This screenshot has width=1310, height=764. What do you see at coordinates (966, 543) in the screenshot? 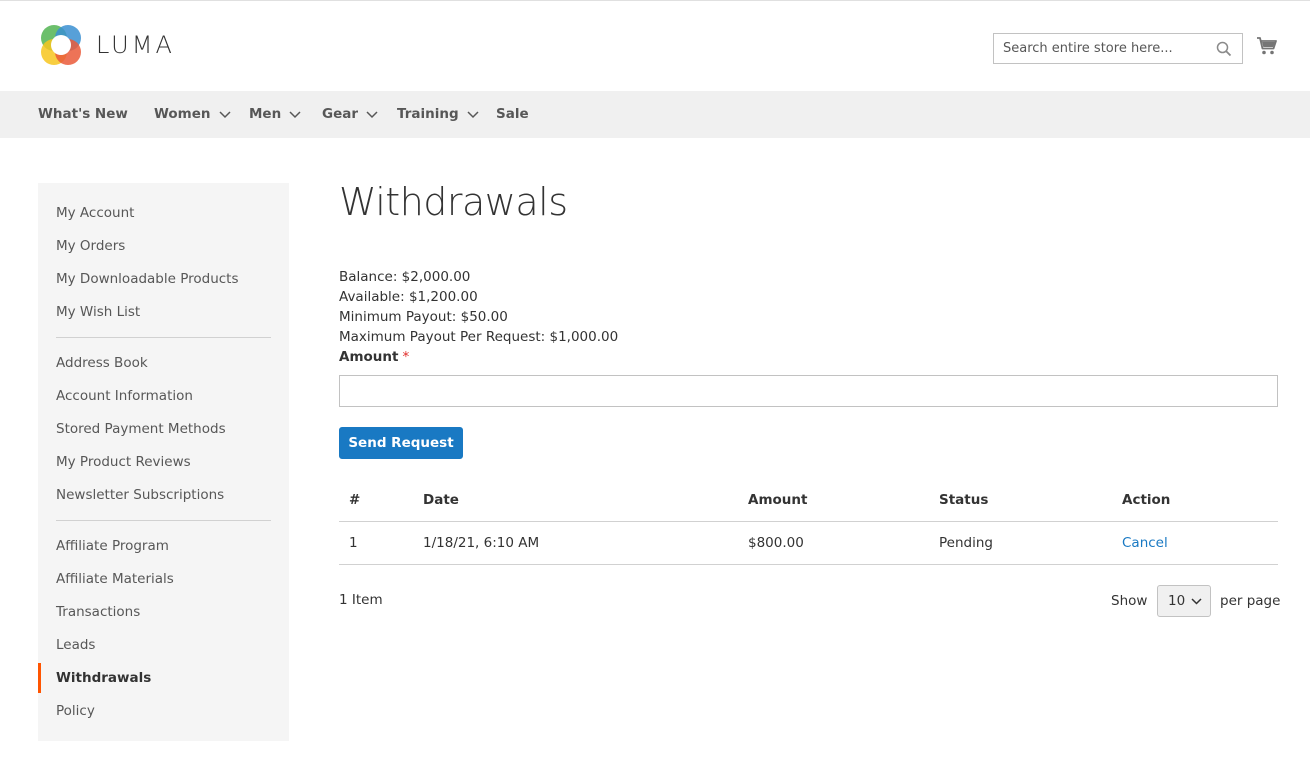
I see `cell-status: Pending` at bounding box center [966, 543].